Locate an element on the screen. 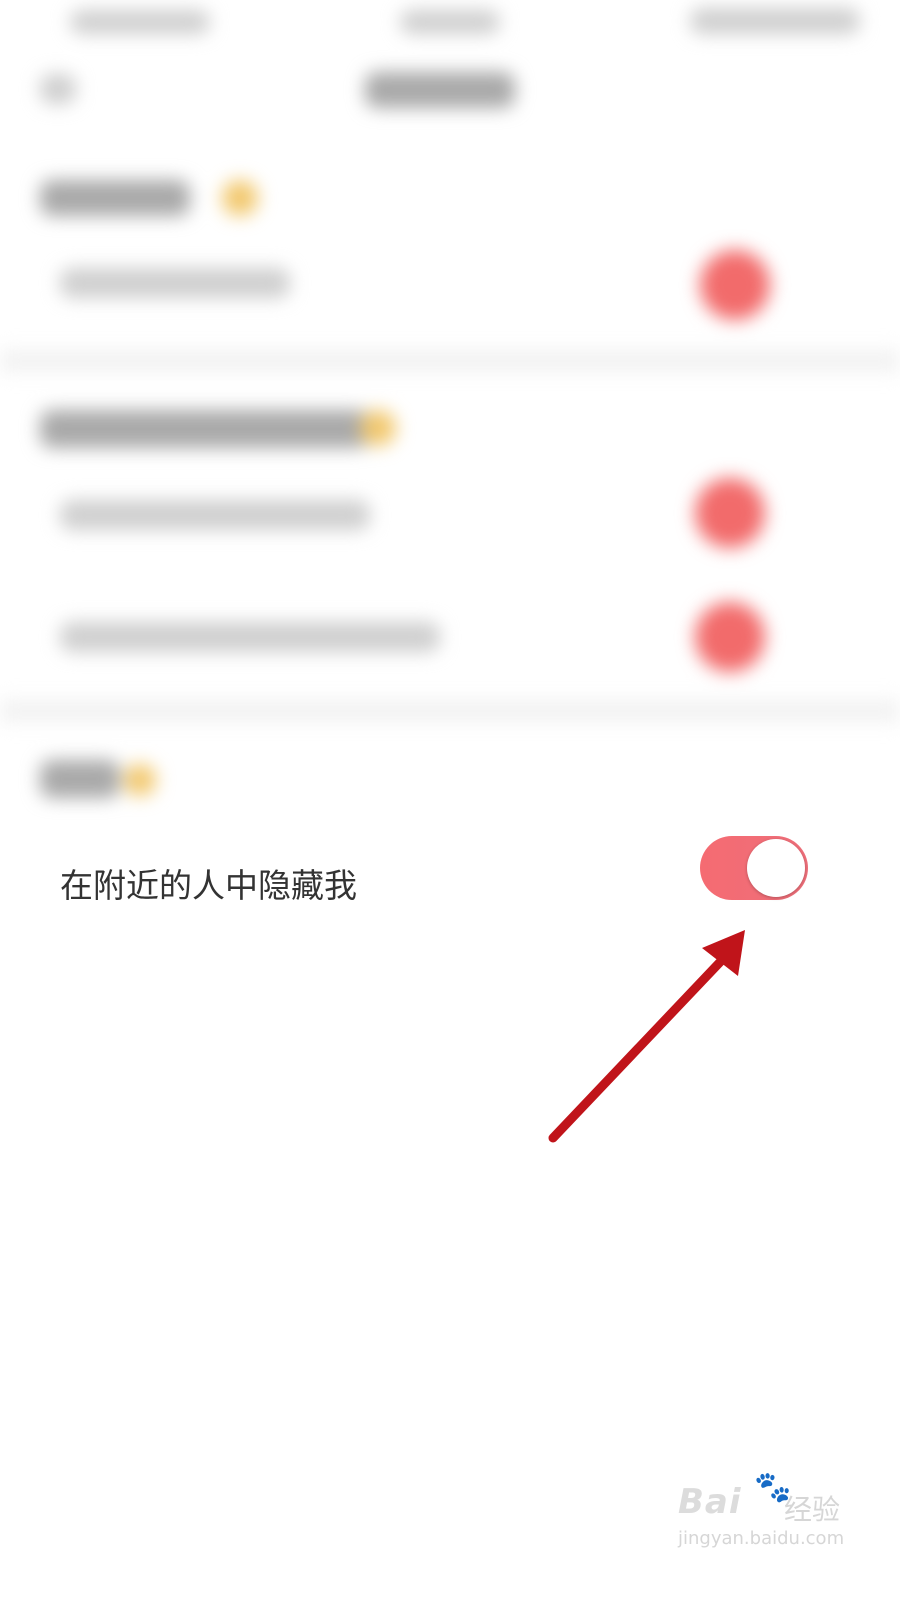 The height and width of the screenshot is (1600, 900). watermark-brand-suffix: 经验 is located at coordinates (812, 1509).